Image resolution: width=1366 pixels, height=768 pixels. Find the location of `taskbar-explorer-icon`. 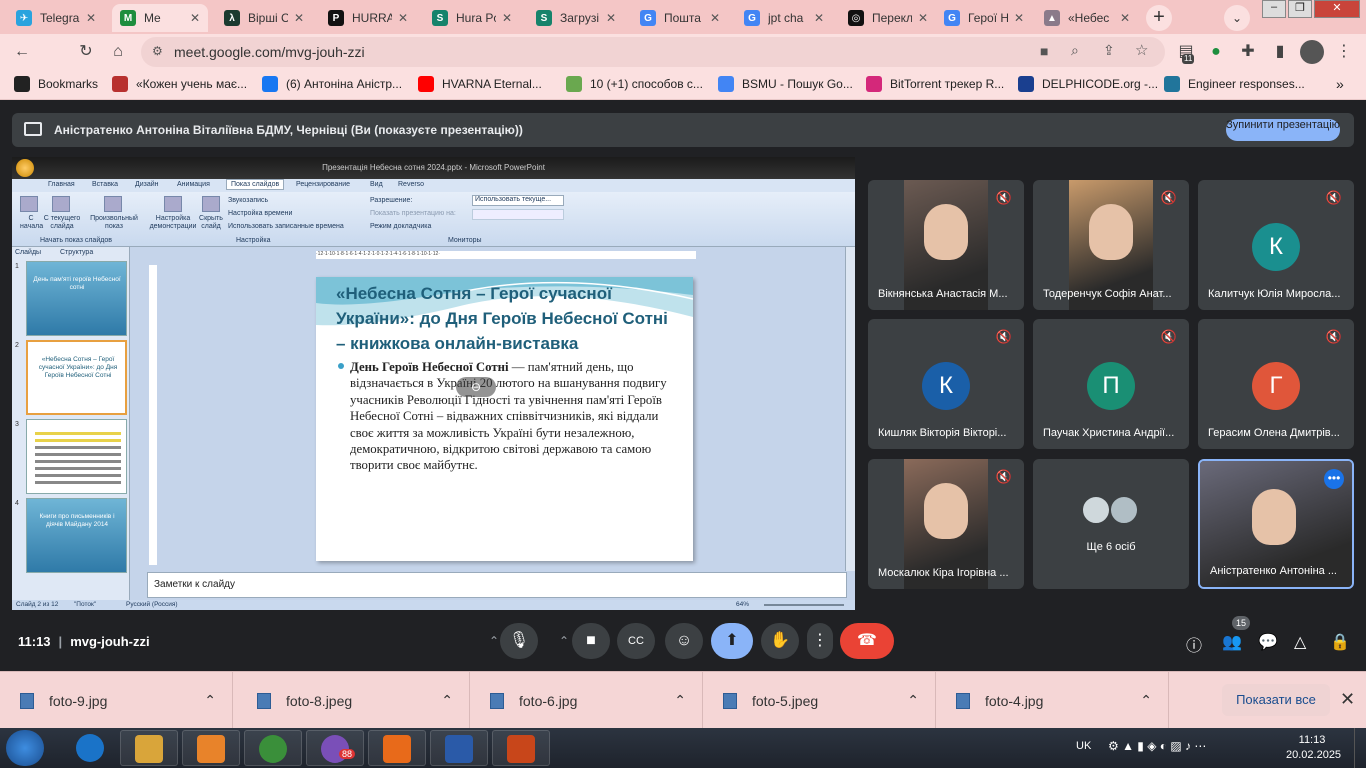

taskbar-explorer-icon is located at coordinates (149, 748).